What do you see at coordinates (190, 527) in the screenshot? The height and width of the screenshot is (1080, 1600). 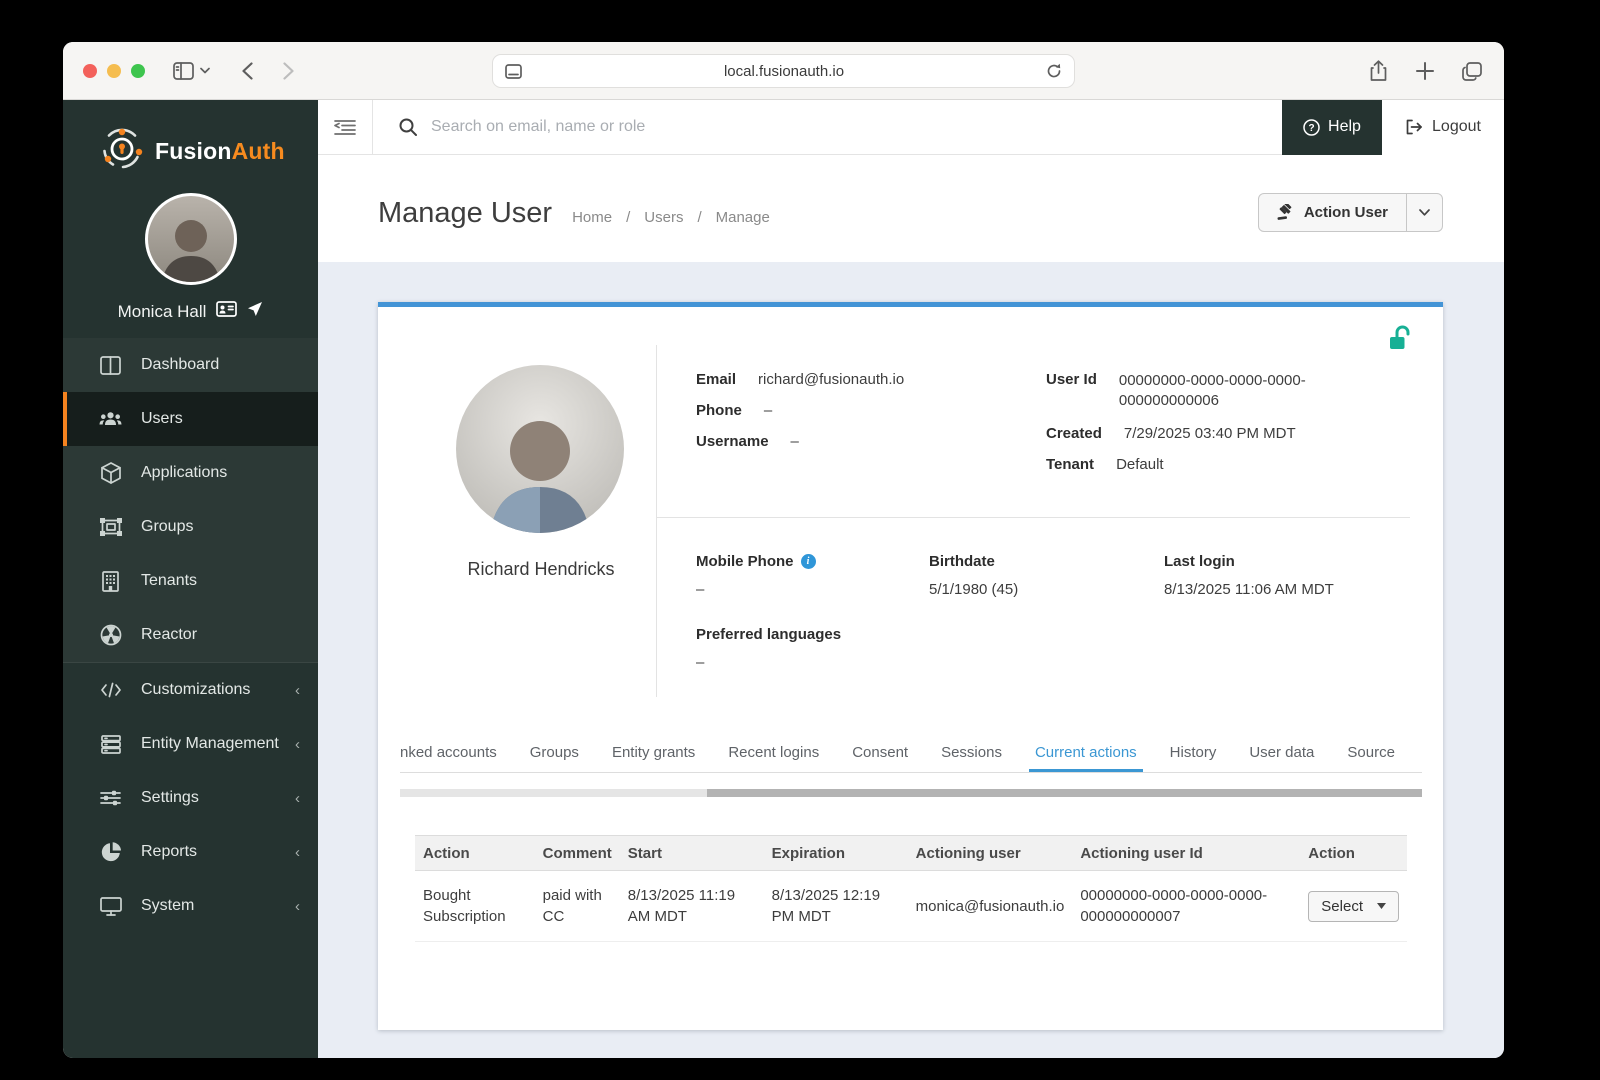 I see `sidebar-item-groups: Groups` at bounding box center [190, 527].